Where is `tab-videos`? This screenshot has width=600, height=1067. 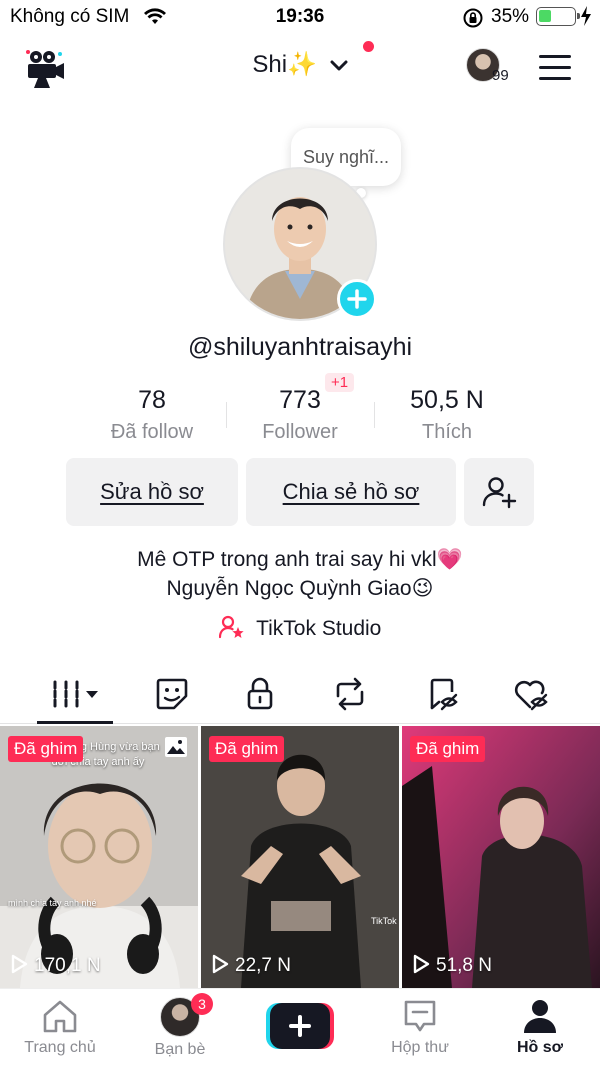
tab-videos is located at coordinates (78, 694).